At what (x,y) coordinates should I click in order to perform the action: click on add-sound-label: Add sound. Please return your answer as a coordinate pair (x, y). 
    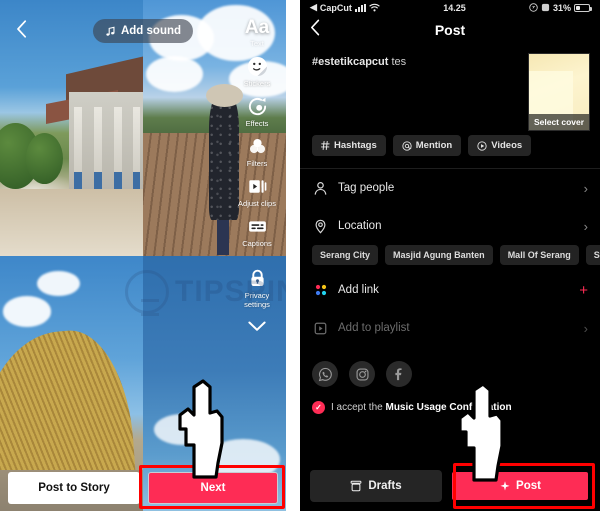
    Looking at the image, I should click on (151, 31).